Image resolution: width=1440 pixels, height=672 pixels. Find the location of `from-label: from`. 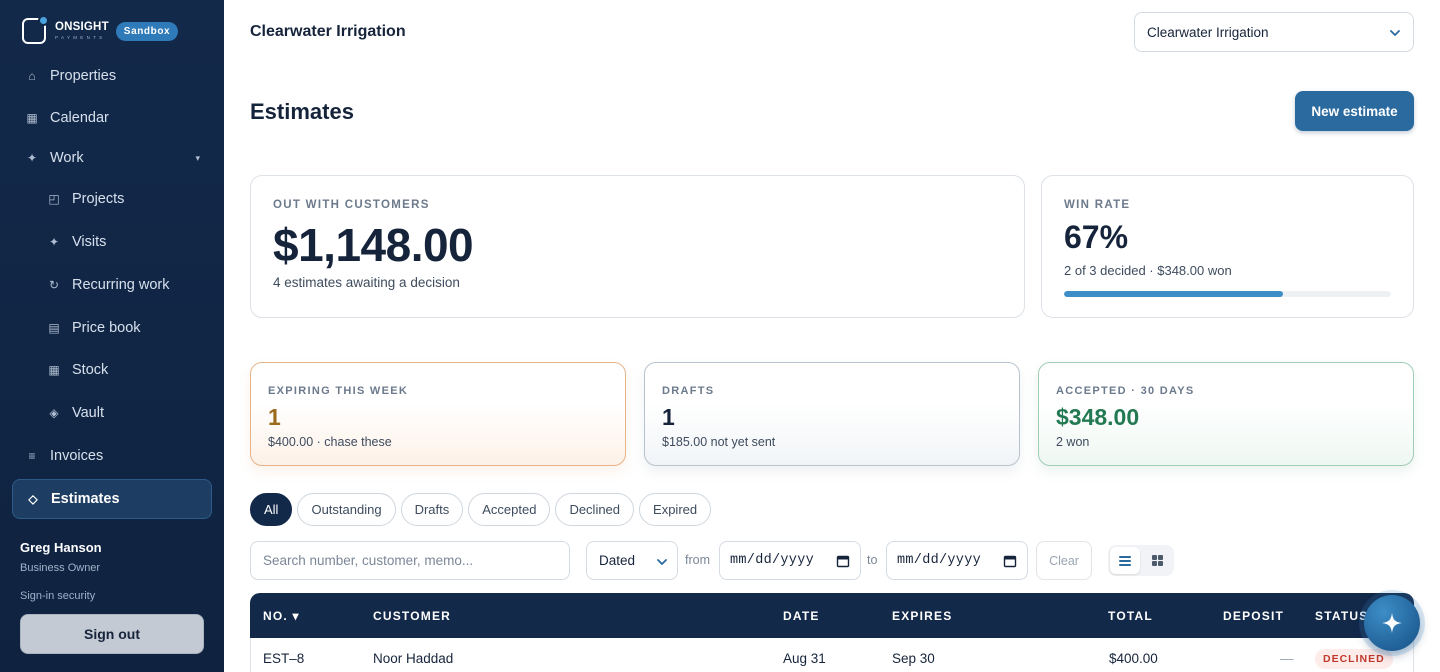

from-label: from is located at coordinates (697, 560).